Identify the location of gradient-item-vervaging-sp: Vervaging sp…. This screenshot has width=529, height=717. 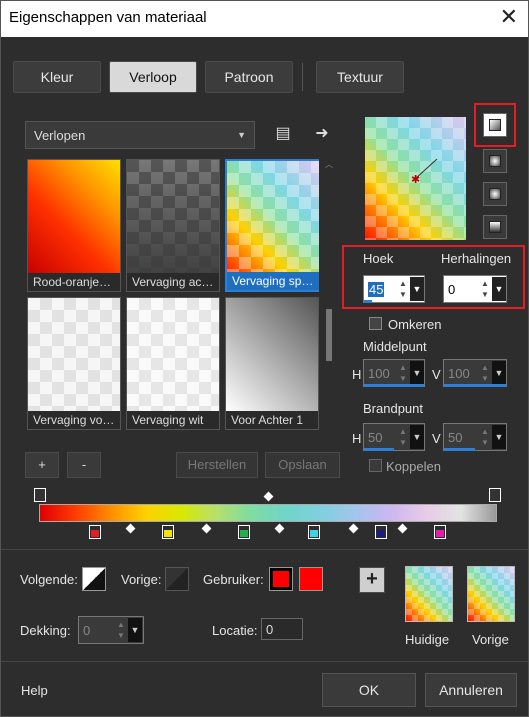
(272, 225).